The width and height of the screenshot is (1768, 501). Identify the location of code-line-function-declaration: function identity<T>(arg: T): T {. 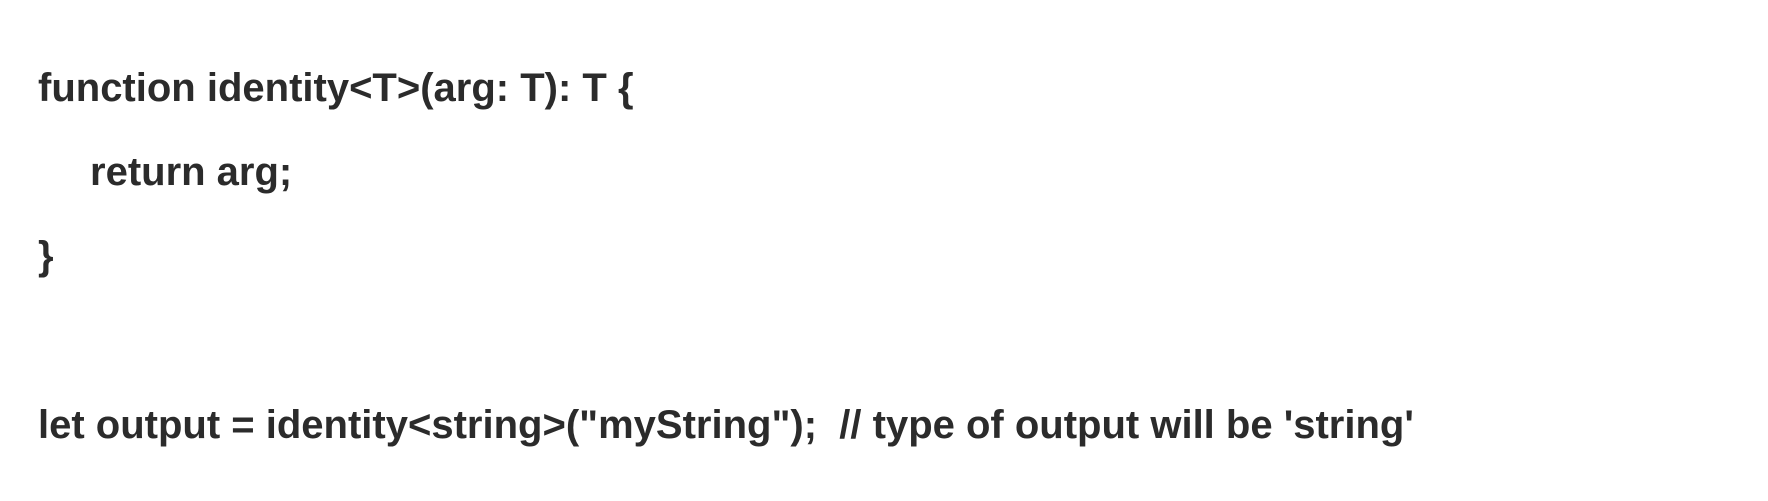
(336, 88).